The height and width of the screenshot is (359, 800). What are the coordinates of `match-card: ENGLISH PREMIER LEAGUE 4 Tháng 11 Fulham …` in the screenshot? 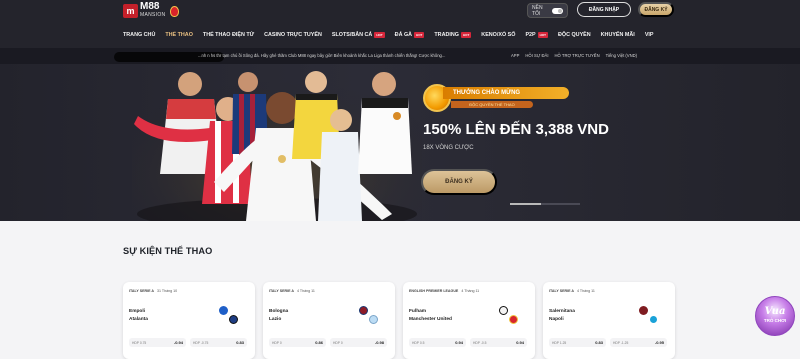 It's located at (469, 320).